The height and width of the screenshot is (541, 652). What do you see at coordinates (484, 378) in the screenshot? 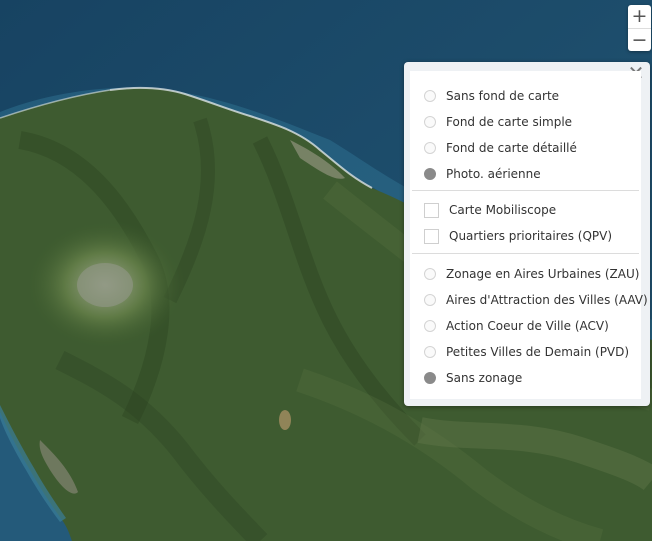
I see `option-label: Sans zonage` at bounding box center [484, 378].